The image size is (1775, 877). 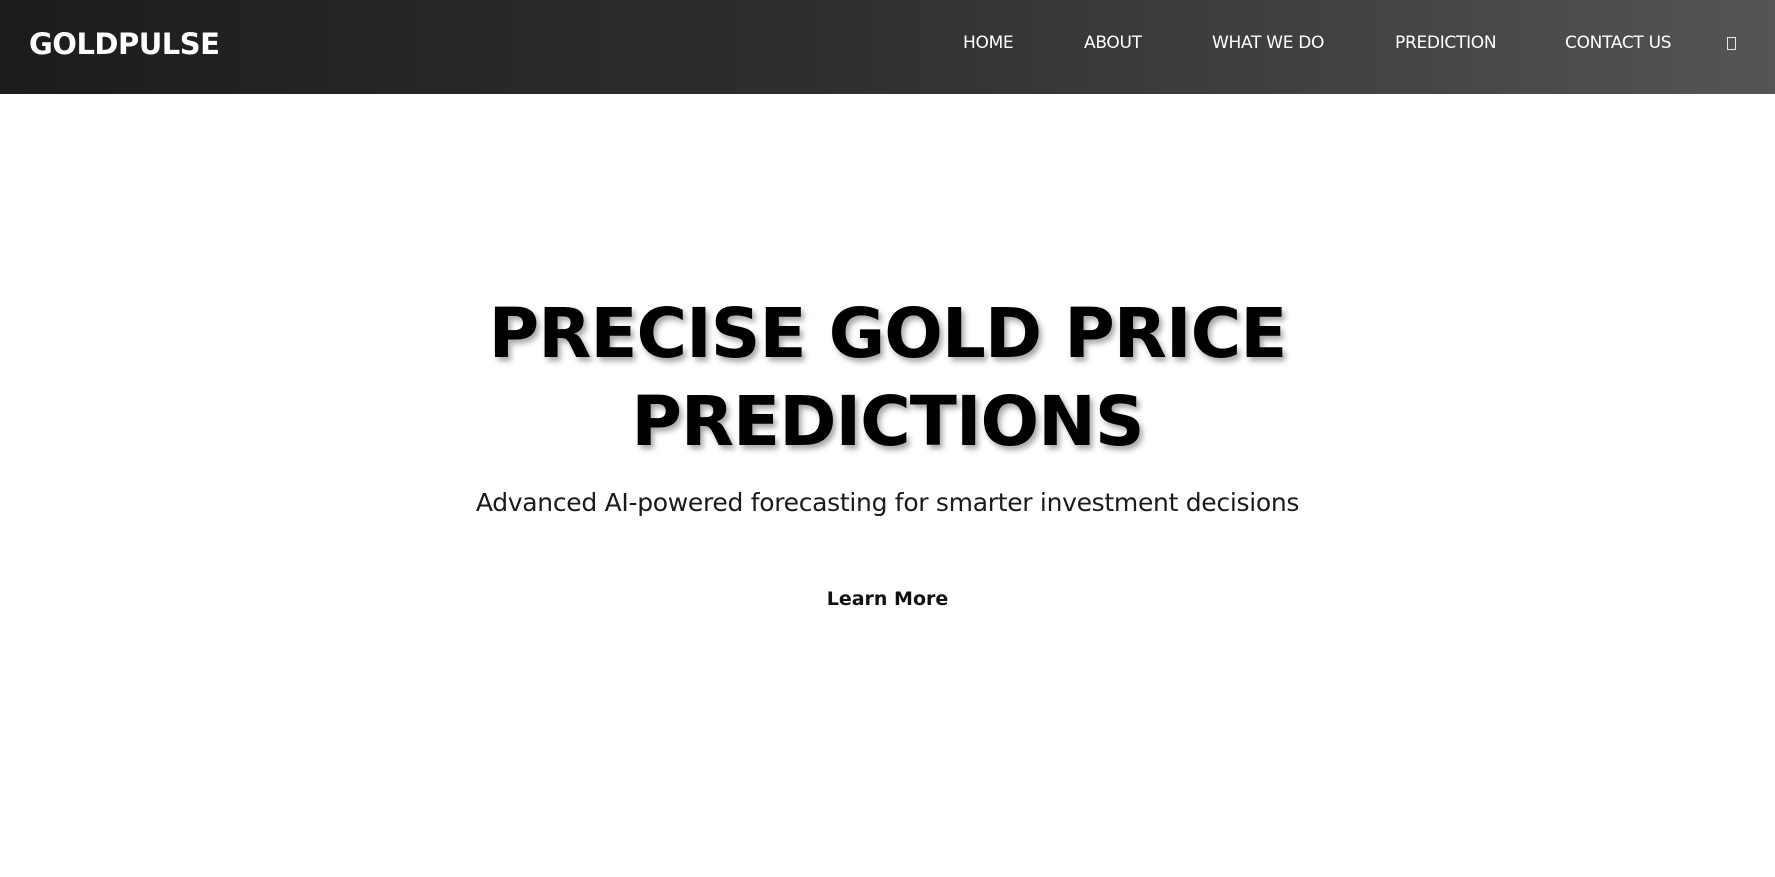 What do you see at coordinates (1618, 43) in the screenshot?
I see `nav-link-contact-us: CONTACT US` at bounding box center [1618, 43].